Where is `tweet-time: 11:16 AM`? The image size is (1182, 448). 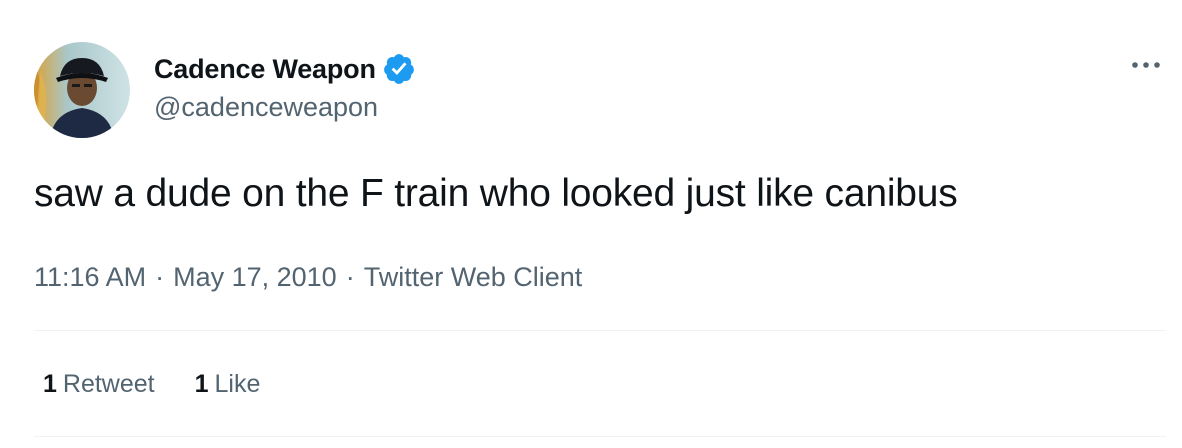
tweet-time: 11:16 AM is located at coordinates (90, 277).